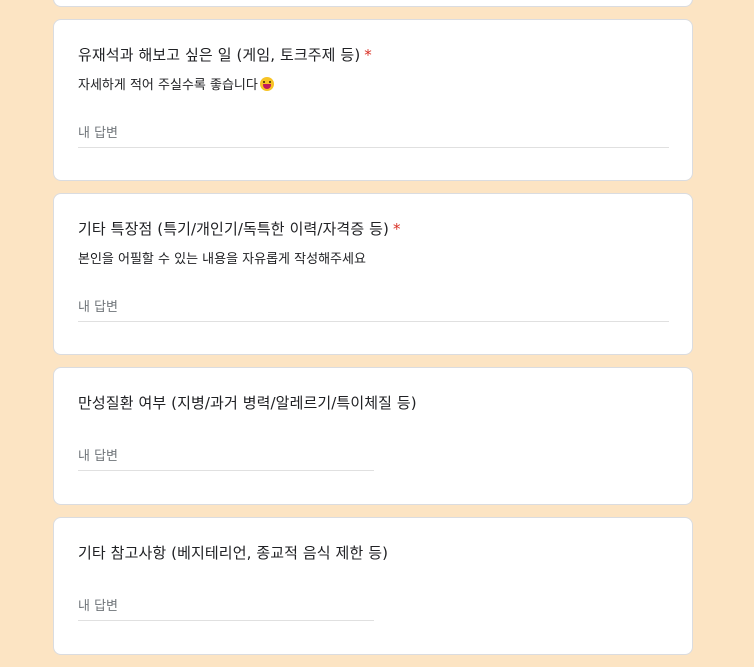  Describe the element at coordinates (219, 55) in the screenshot. I see `question-title-text: 유재석과 해보고 싶은 일 (게임, 토크주제 등)` at that location.